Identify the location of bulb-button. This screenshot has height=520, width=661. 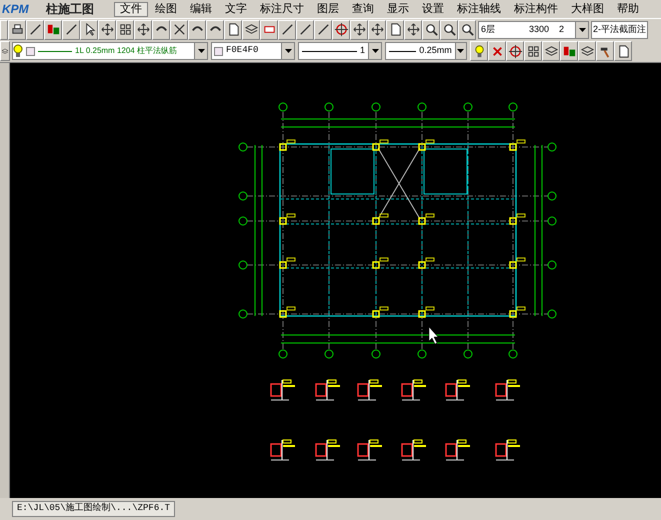
(479, 51).